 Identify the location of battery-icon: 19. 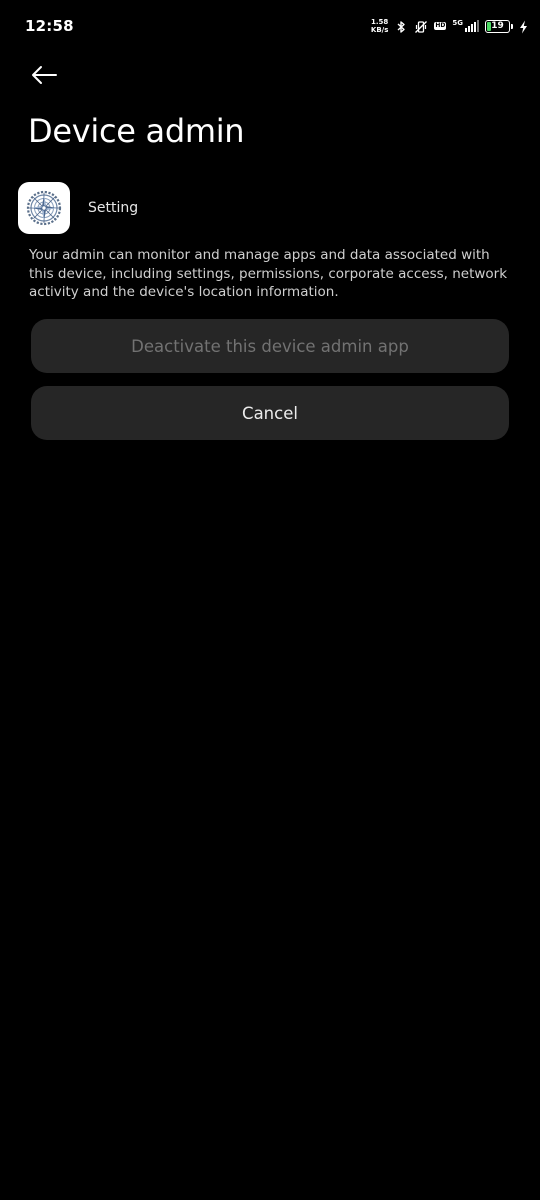
(497, 26).